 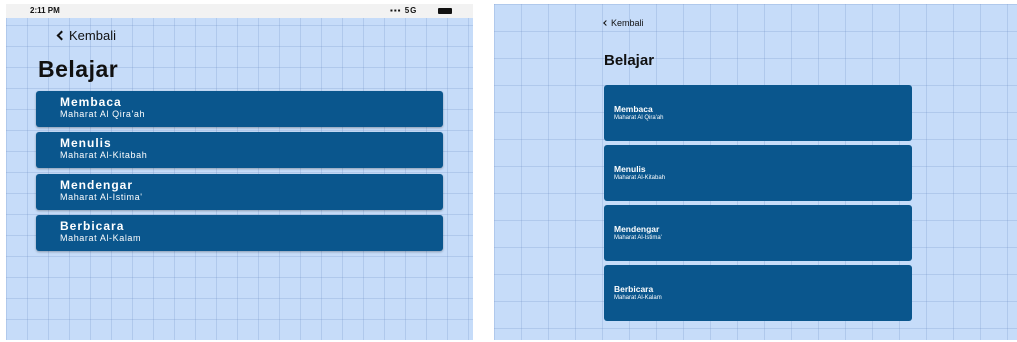 What do you see at coordinates (45, 10) in the screenshot?
I see `status-time: 2:11 PM` at bounding box center [45, 10].